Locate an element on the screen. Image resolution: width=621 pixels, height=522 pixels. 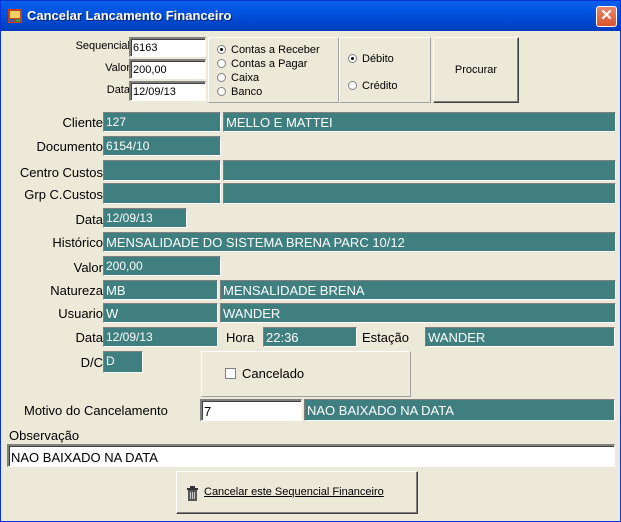
valor-field: 200,00 is located at coordinates (162, 266).